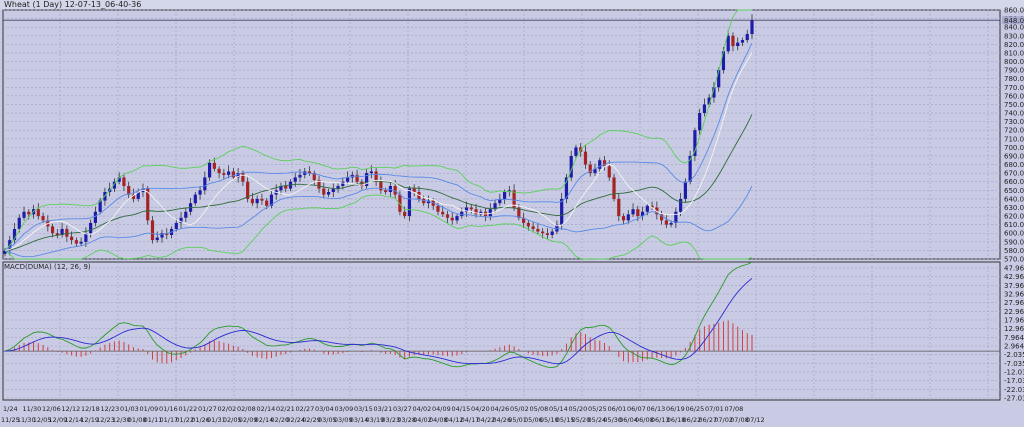 The width and height of the screenshot is (1024, 427). What do you see at coordinates (461, 409) in the screenshot?
I see `x-axis-label-top: 04/15` at bounding box center [461, 409].